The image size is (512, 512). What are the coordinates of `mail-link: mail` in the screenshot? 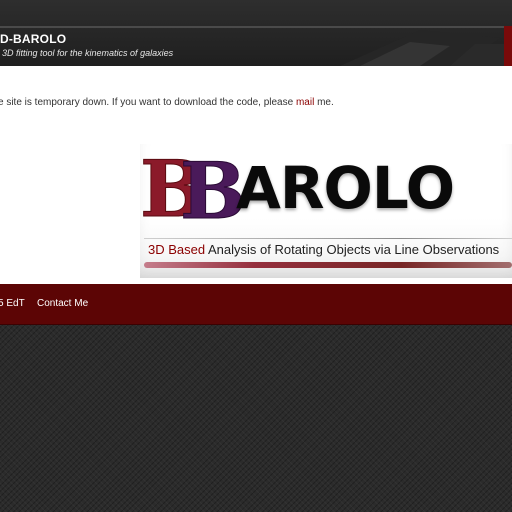 It's located at (305, 102).